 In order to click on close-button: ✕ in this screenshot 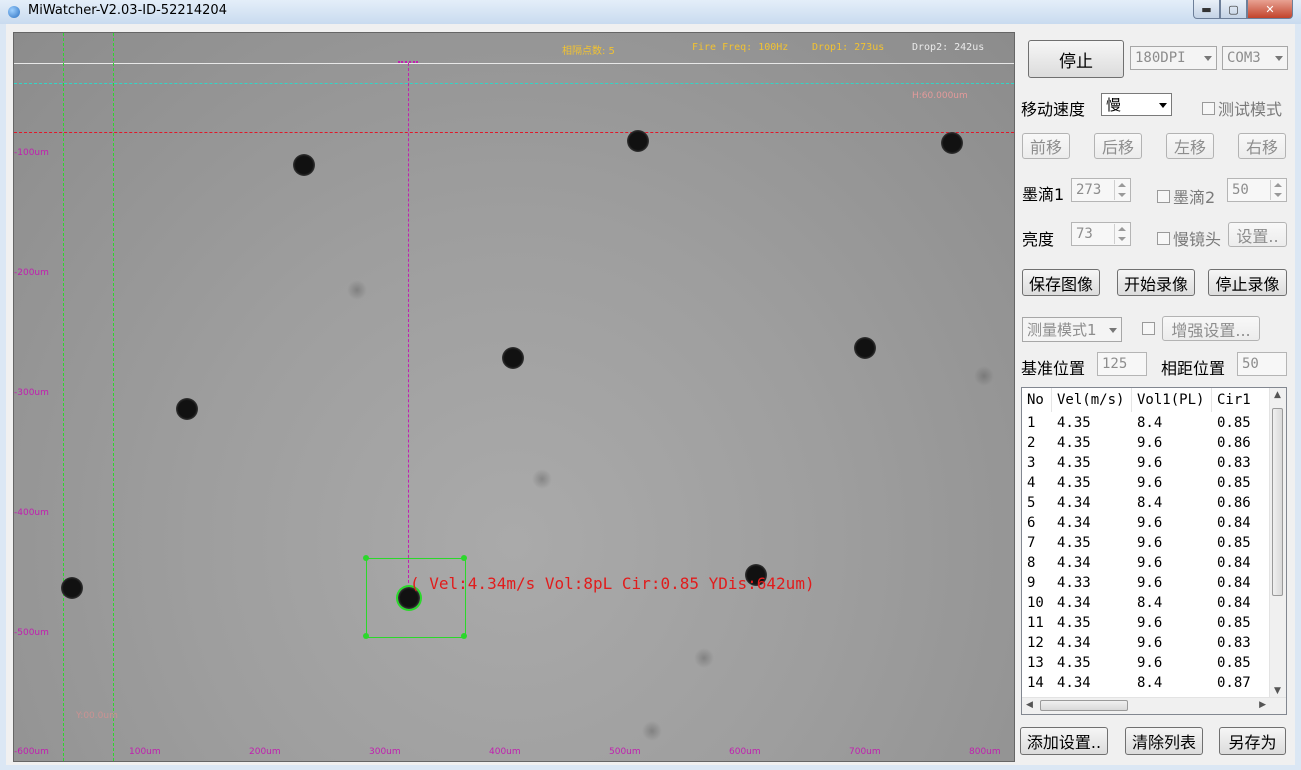, I will do `click(1270, 9)`.